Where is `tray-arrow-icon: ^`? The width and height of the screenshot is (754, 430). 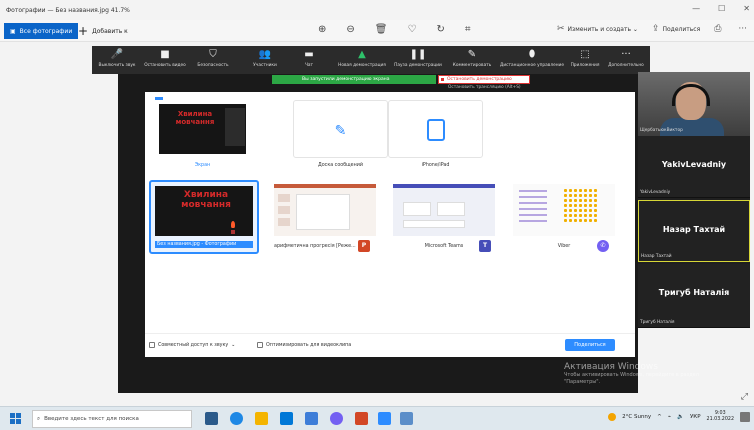 tray-arrow-icon: ^ is located at coordinates (659, 417).